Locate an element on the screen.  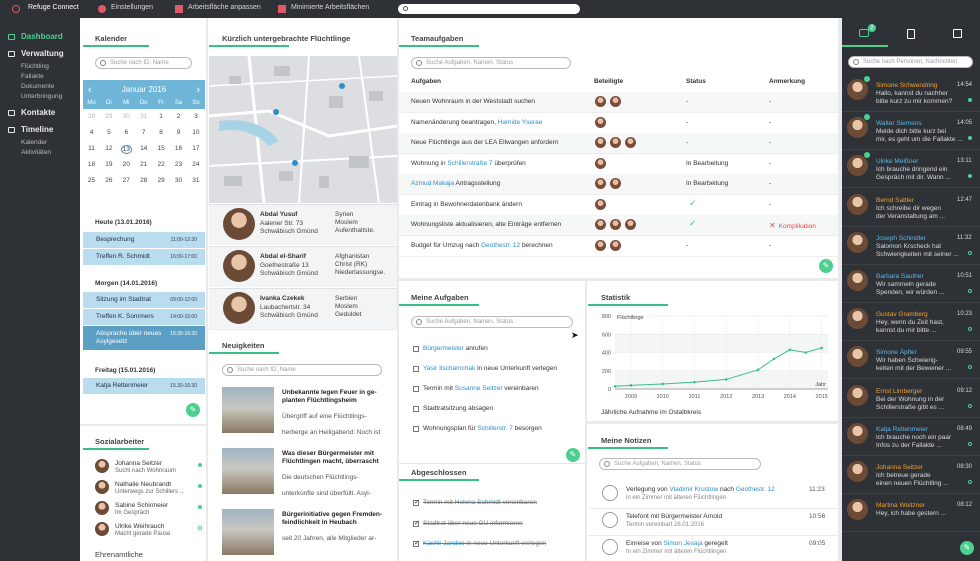
calendar-day: 21 is located at coordinates (143, 164).